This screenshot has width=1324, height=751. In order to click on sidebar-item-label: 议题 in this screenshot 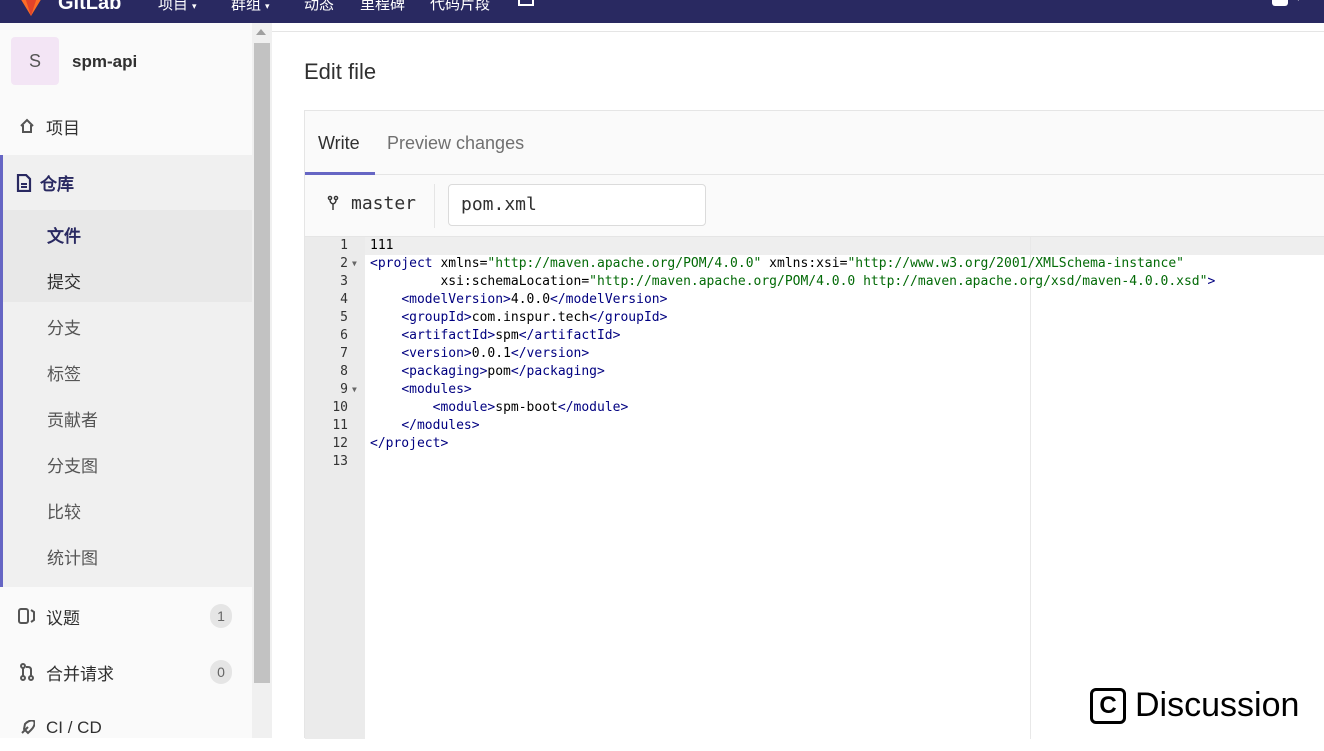, I will do `click(63, 618)`.